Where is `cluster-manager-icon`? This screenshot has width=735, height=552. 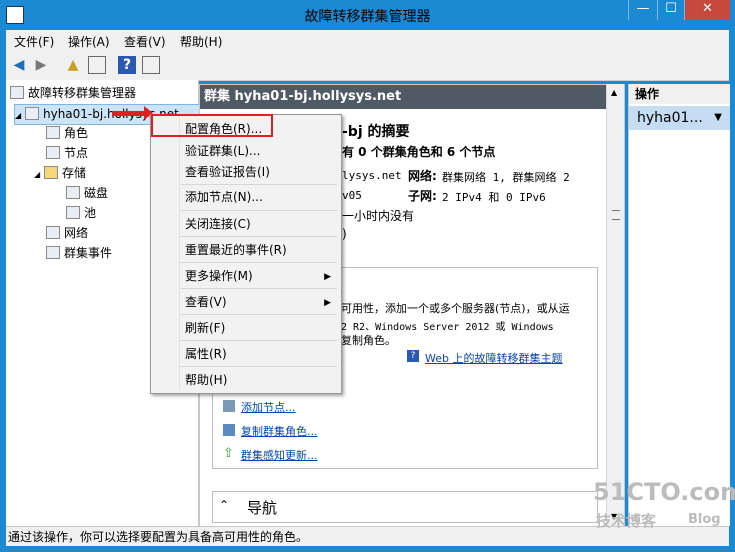
cluster-manager-icon is located at coordinates (17, 92).